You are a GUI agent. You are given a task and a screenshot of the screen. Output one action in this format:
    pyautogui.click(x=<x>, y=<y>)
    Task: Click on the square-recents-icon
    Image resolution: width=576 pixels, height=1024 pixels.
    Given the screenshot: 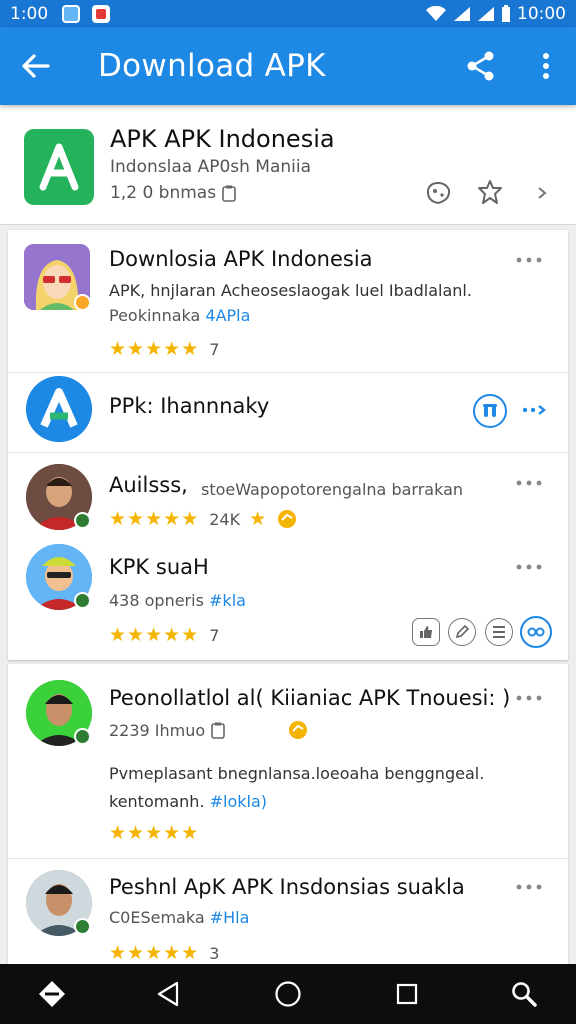 What is the action you would take?
    pyautogui.click(x=407, y=994)
    